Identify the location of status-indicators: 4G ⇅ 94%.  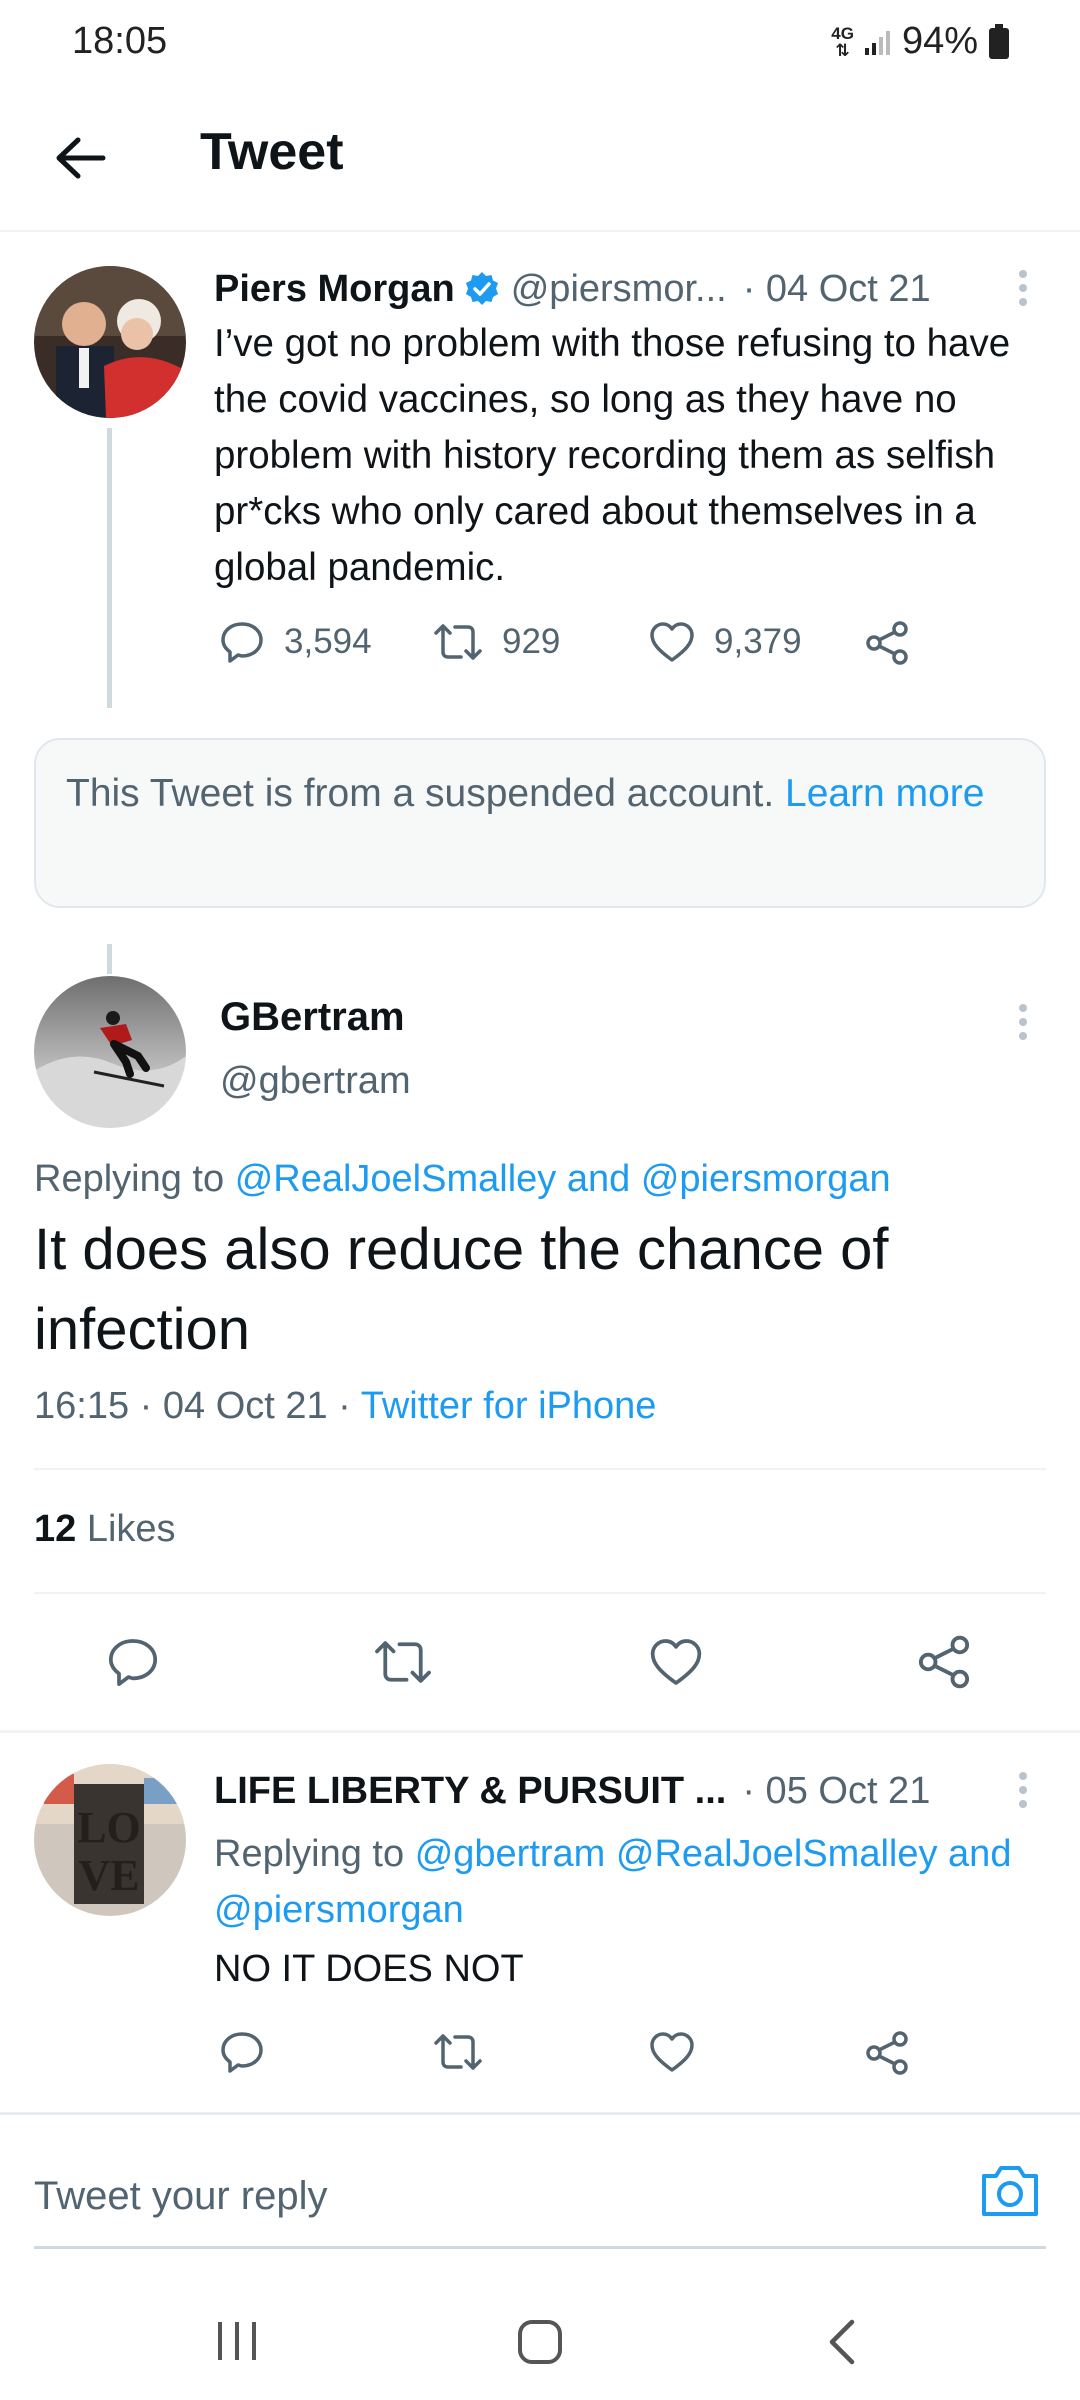
(920, 41).